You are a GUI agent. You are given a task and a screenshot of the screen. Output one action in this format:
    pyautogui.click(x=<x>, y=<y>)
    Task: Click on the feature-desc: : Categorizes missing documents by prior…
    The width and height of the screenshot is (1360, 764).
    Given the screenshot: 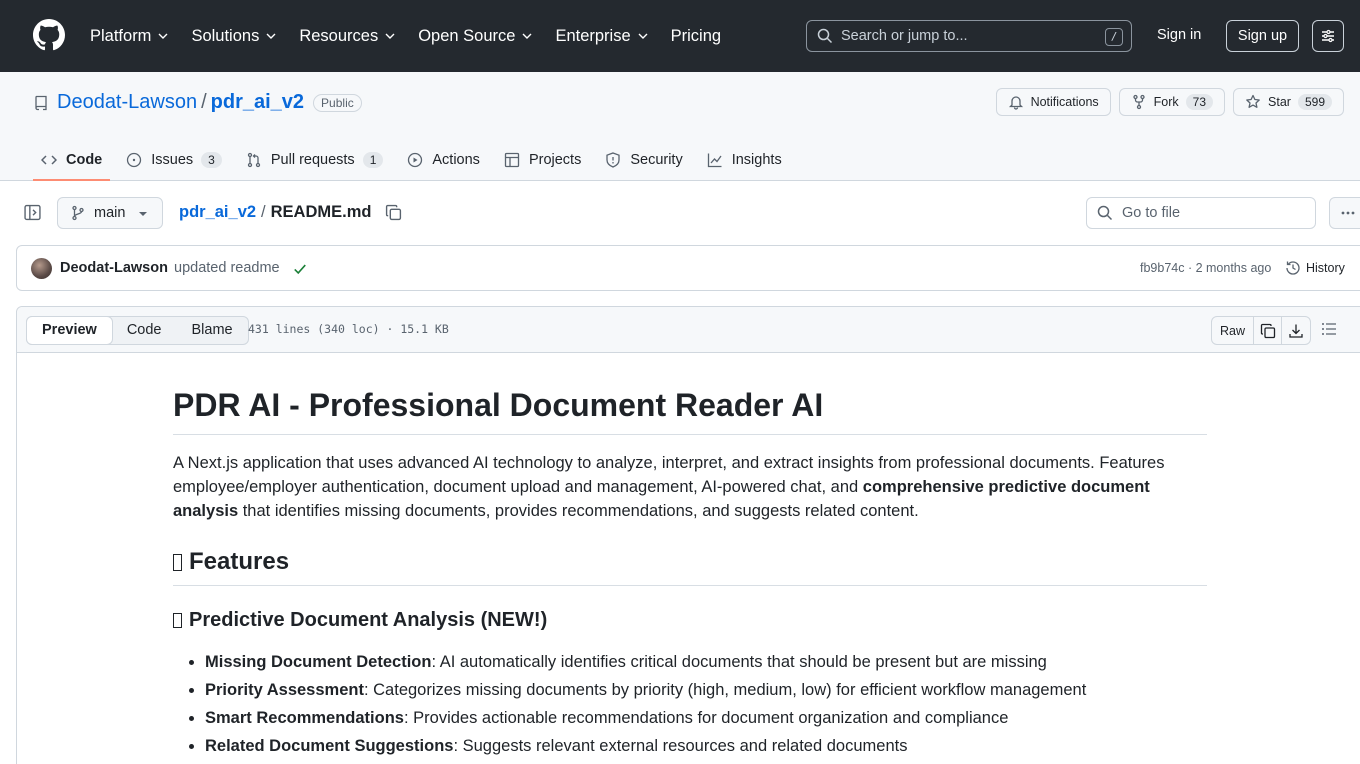 What is the action you would take?
    pyautogui.click(x=725, y=690)
    